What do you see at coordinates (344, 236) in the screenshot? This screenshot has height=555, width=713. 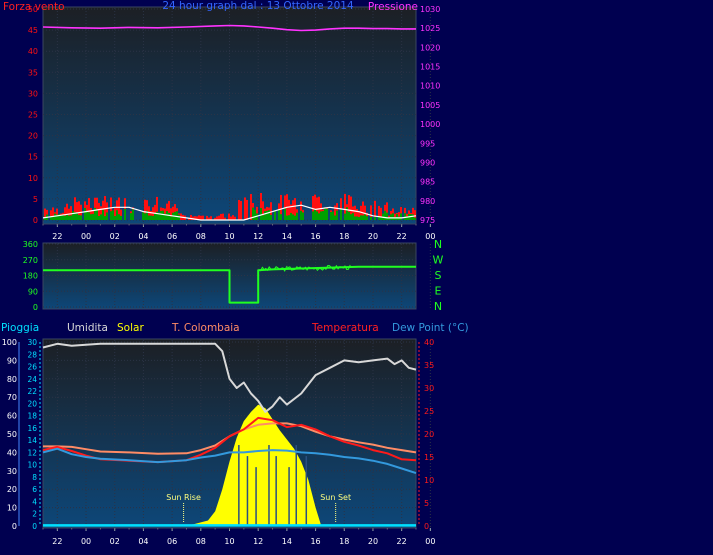 I see `x-tick-label: 18` at bounding box center [344, 236].